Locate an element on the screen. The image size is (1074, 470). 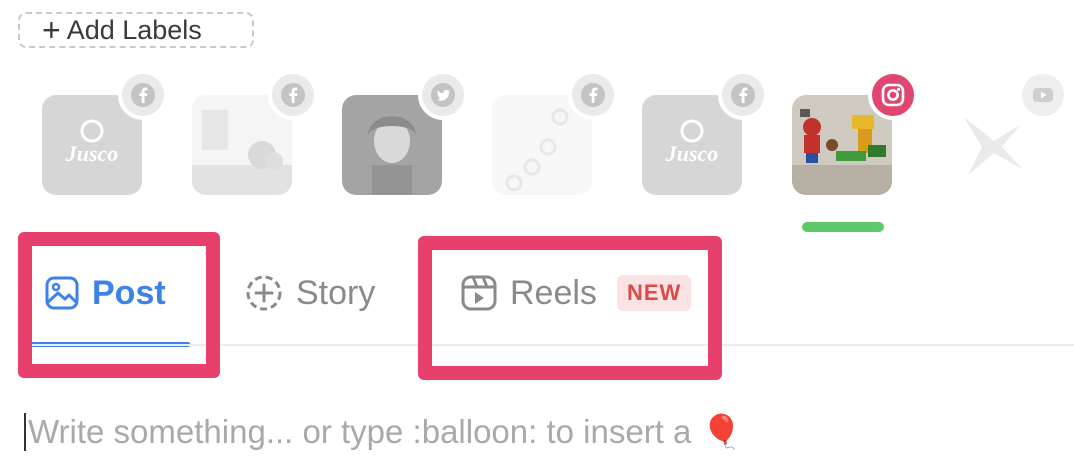
tab-story-label: Story is located at coordinates (336, 292).